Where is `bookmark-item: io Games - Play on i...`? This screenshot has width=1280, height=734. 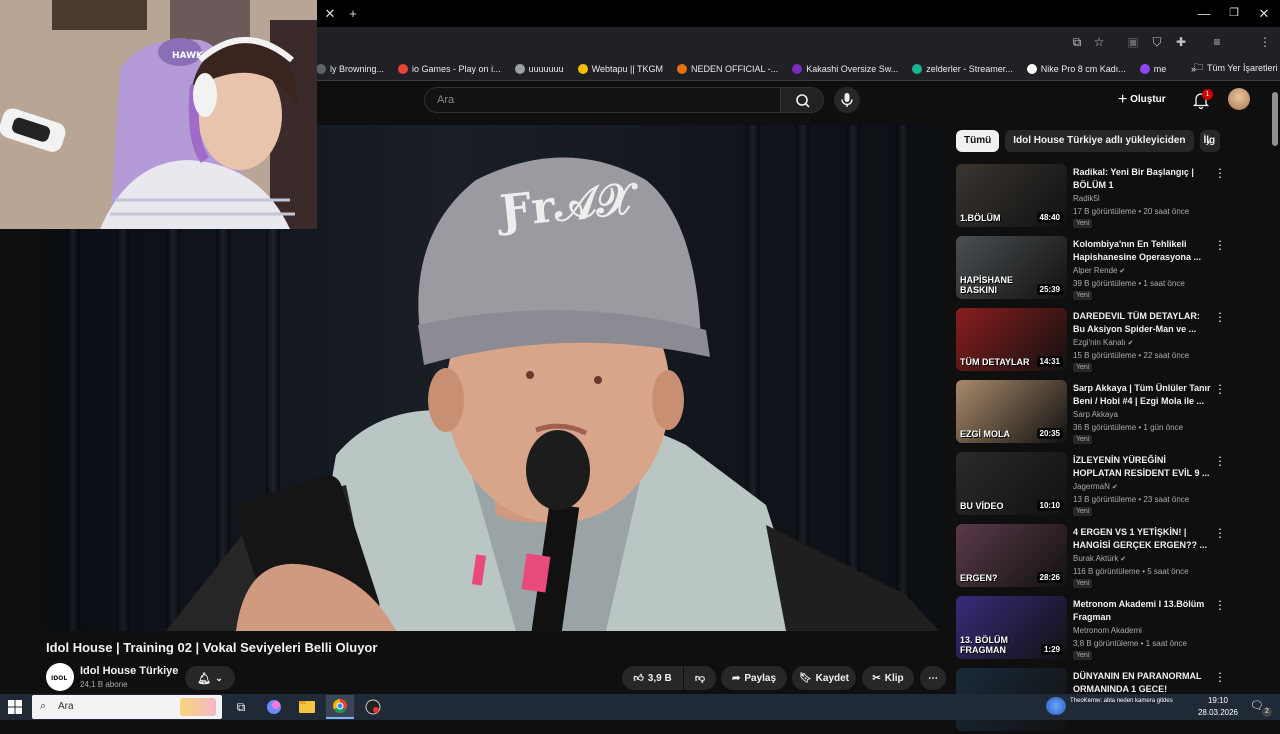
bookmark-item: io Games - Play on i... is located at coordinates (449, 68).